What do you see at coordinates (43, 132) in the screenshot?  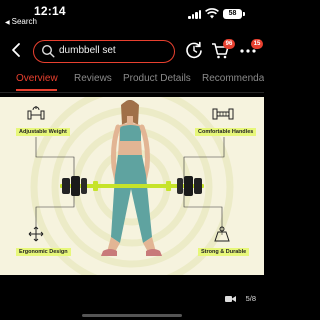 I see `feature-label-adjustable-weight: Adjustable Weight` at bounding box center [43, 132].